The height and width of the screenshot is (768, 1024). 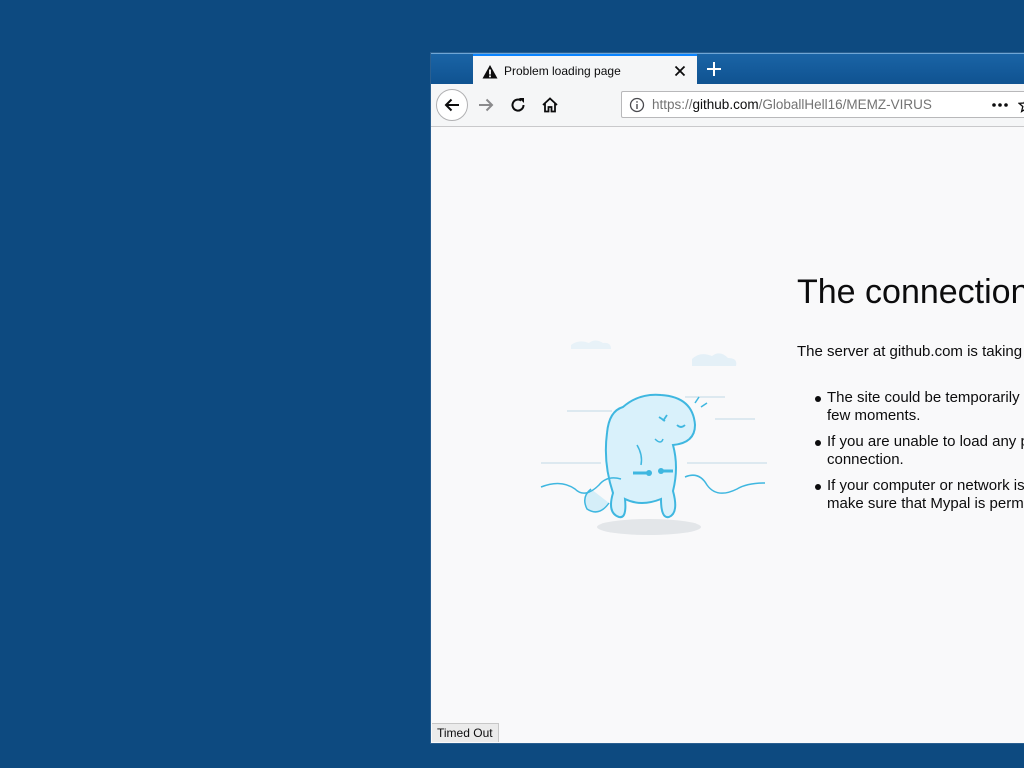 I want to click on url-host: github.com, so click(x=725, y=104).